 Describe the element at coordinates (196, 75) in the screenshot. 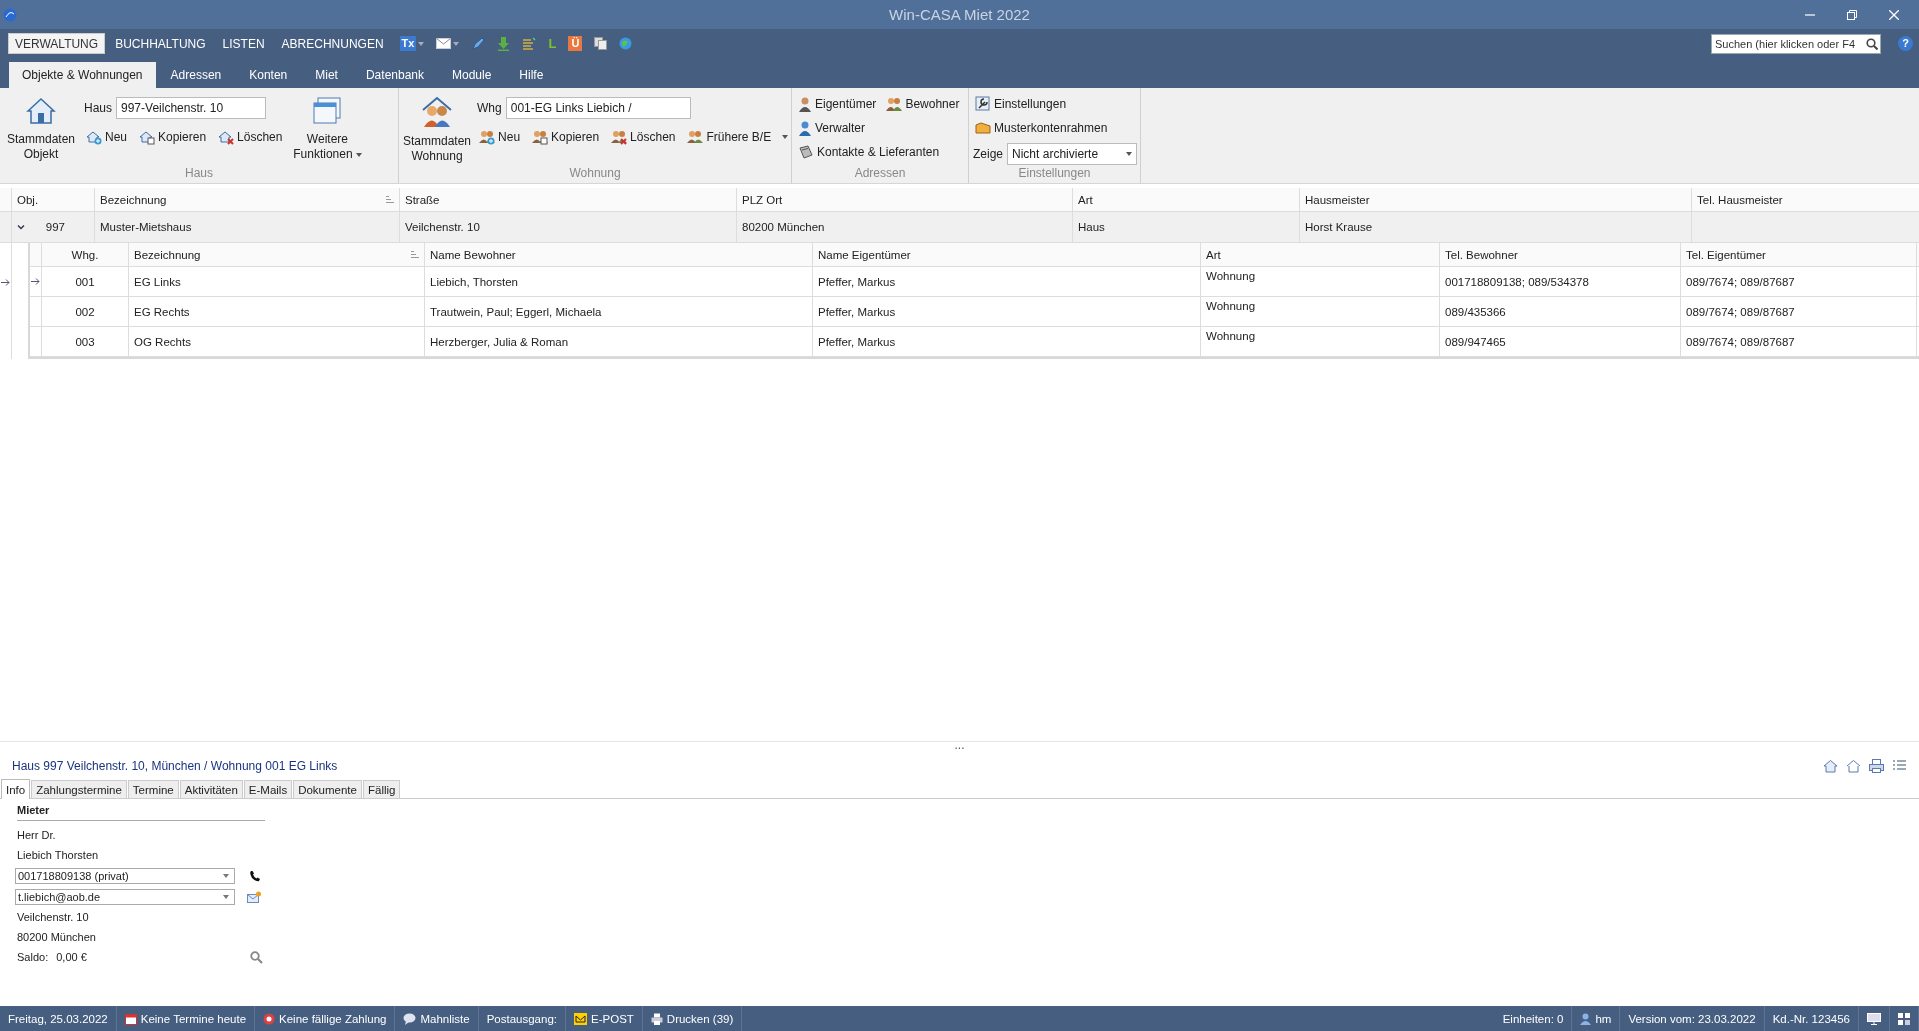

I see `ribbon-tab: Adressen` at that location.